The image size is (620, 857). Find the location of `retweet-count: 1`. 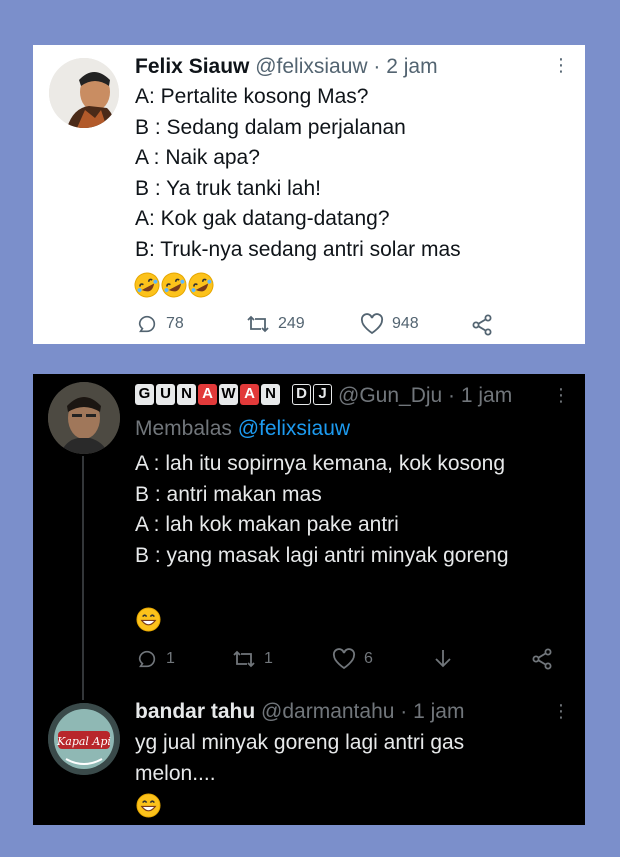

retweet-count: 1 is located at coordinates (268, 658).